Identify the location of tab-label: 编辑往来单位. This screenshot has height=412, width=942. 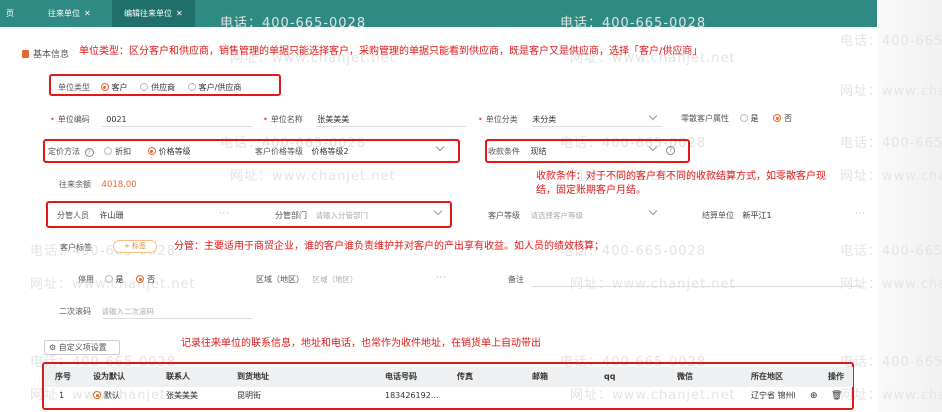
(148, 13).